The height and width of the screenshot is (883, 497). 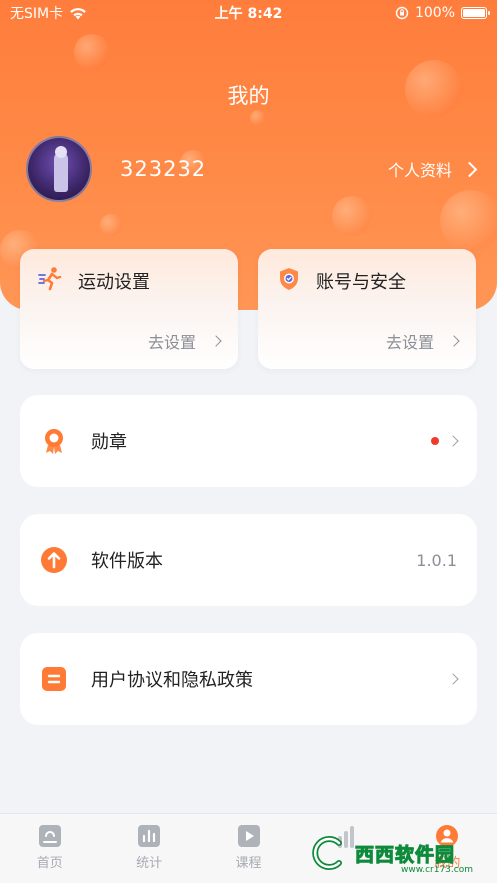 I want to click on account-security-action-label: 去设置, so click(x=409, y=342).